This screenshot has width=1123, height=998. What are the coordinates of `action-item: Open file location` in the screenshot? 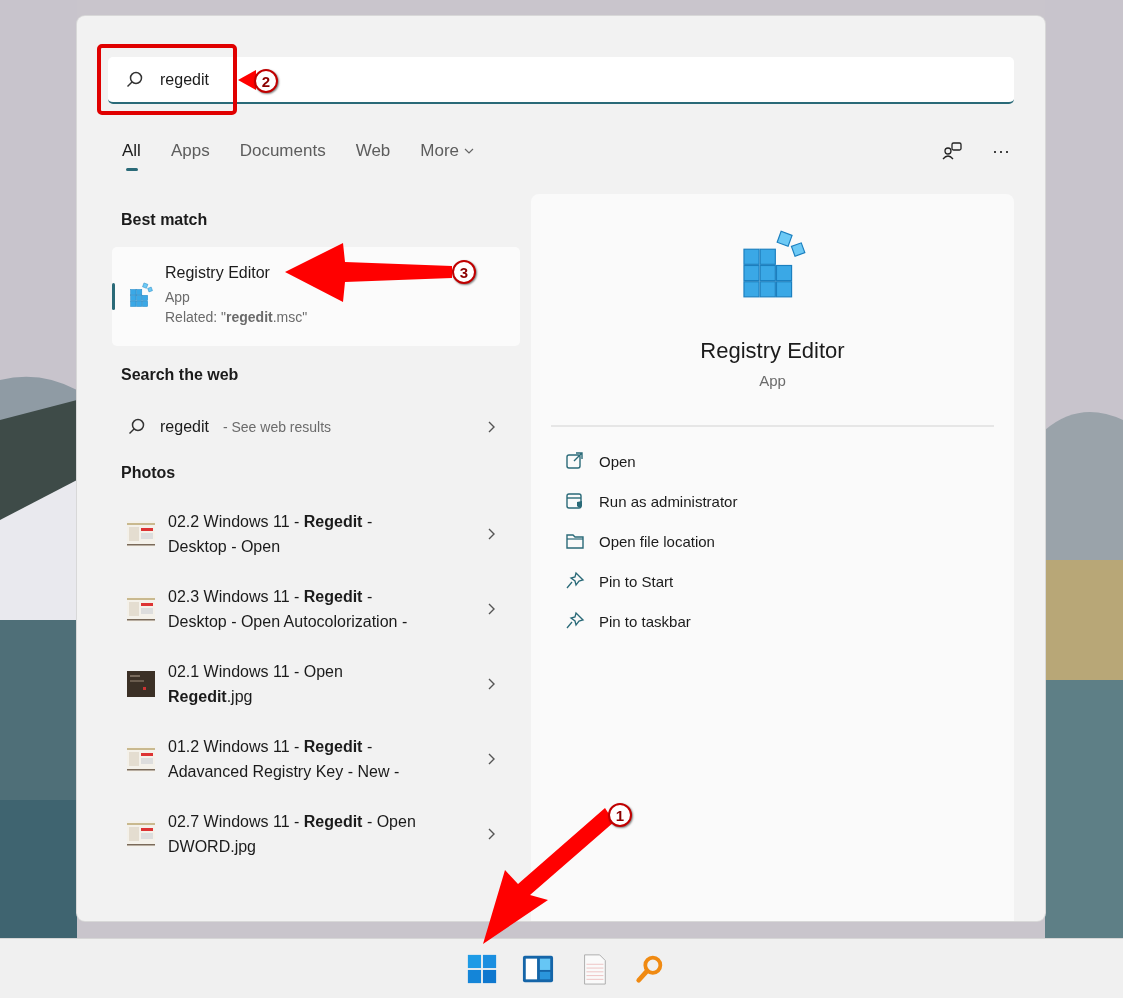 It's located at (640, 541).